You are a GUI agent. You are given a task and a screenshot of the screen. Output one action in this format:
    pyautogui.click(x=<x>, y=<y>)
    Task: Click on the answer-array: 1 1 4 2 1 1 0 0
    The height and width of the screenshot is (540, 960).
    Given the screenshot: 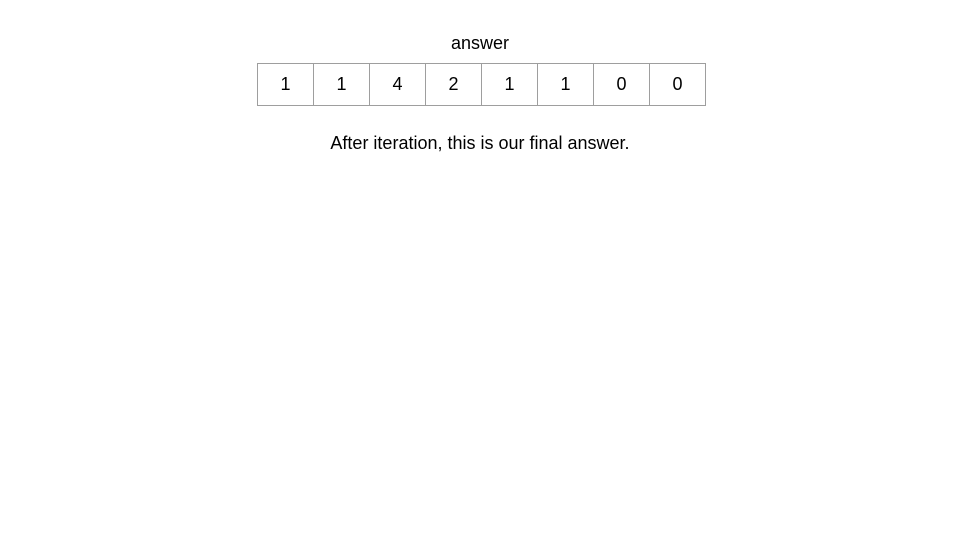 What is the action you would take?
    pyautogui.click(x=481, y=84)
    